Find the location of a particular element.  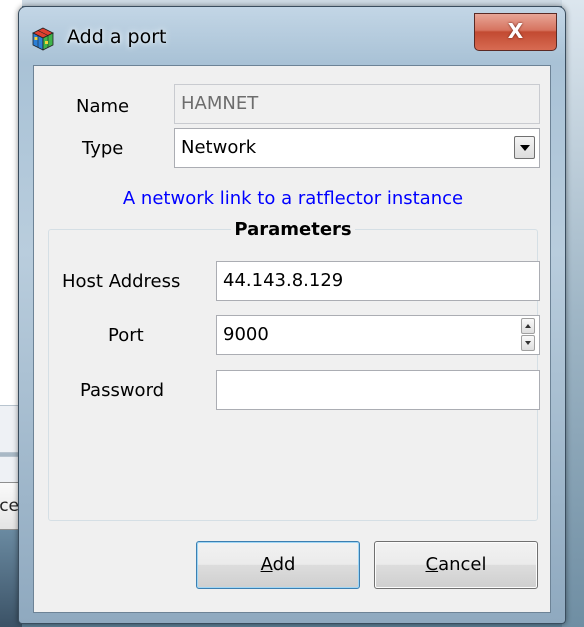

close-icon: X is located at coordinates (515, 31).